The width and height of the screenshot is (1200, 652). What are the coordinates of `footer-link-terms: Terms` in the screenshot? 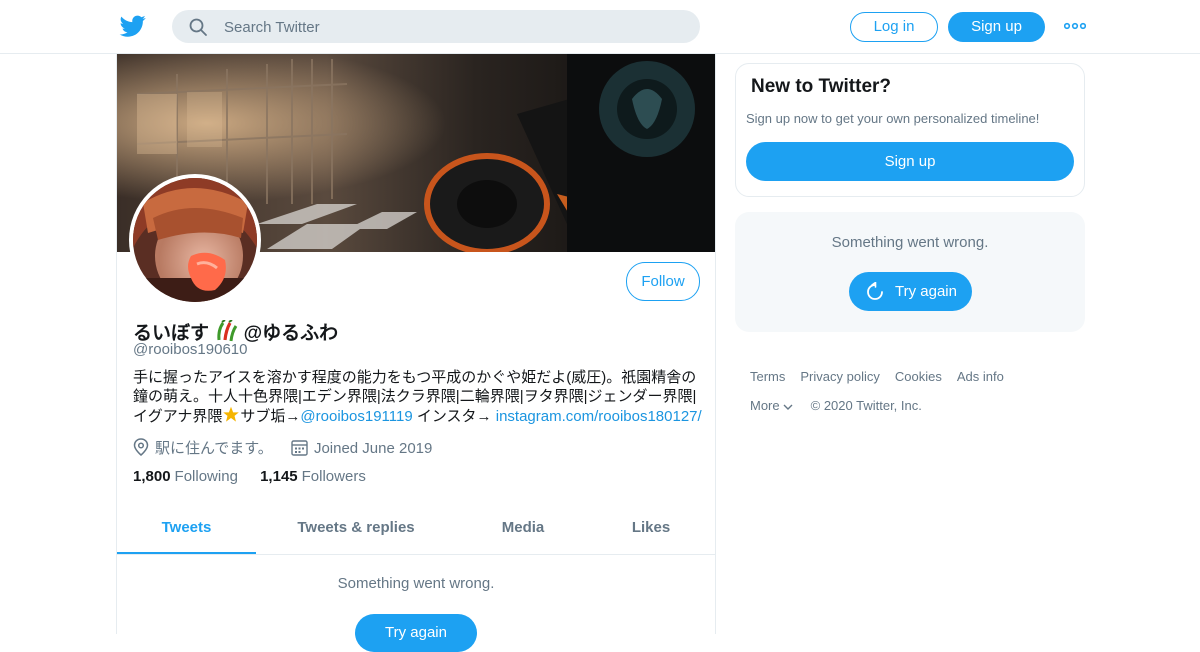 It's located at (767, 376).